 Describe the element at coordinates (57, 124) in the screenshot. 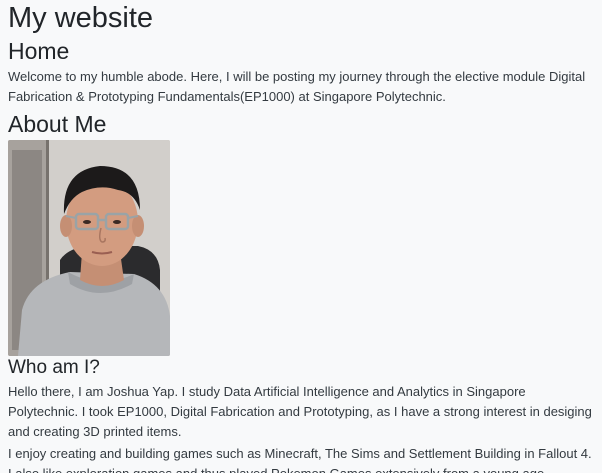

I see `about-heading: About Me` at that location.